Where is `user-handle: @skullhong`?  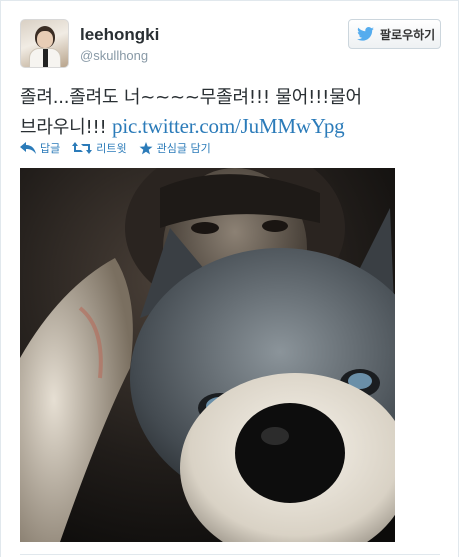 user-handle: @skullhong is located at coordinates (114, 55).